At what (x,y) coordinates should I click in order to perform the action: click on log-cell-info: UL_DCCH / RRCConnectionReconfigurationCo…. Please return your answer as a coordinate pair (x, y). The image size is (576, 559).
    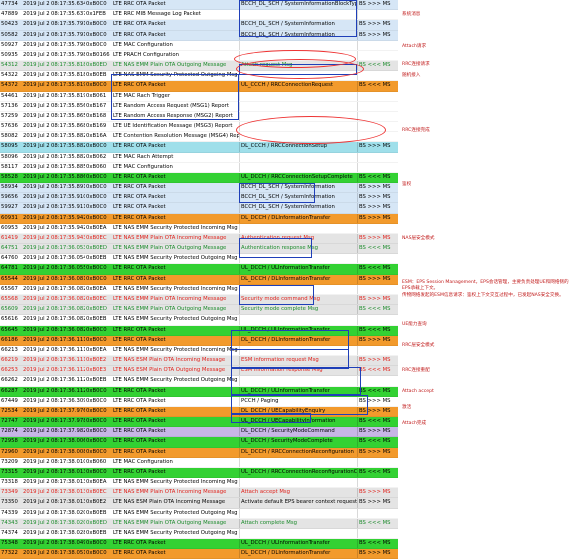
    Looking at the image, I should click on (298, 472).